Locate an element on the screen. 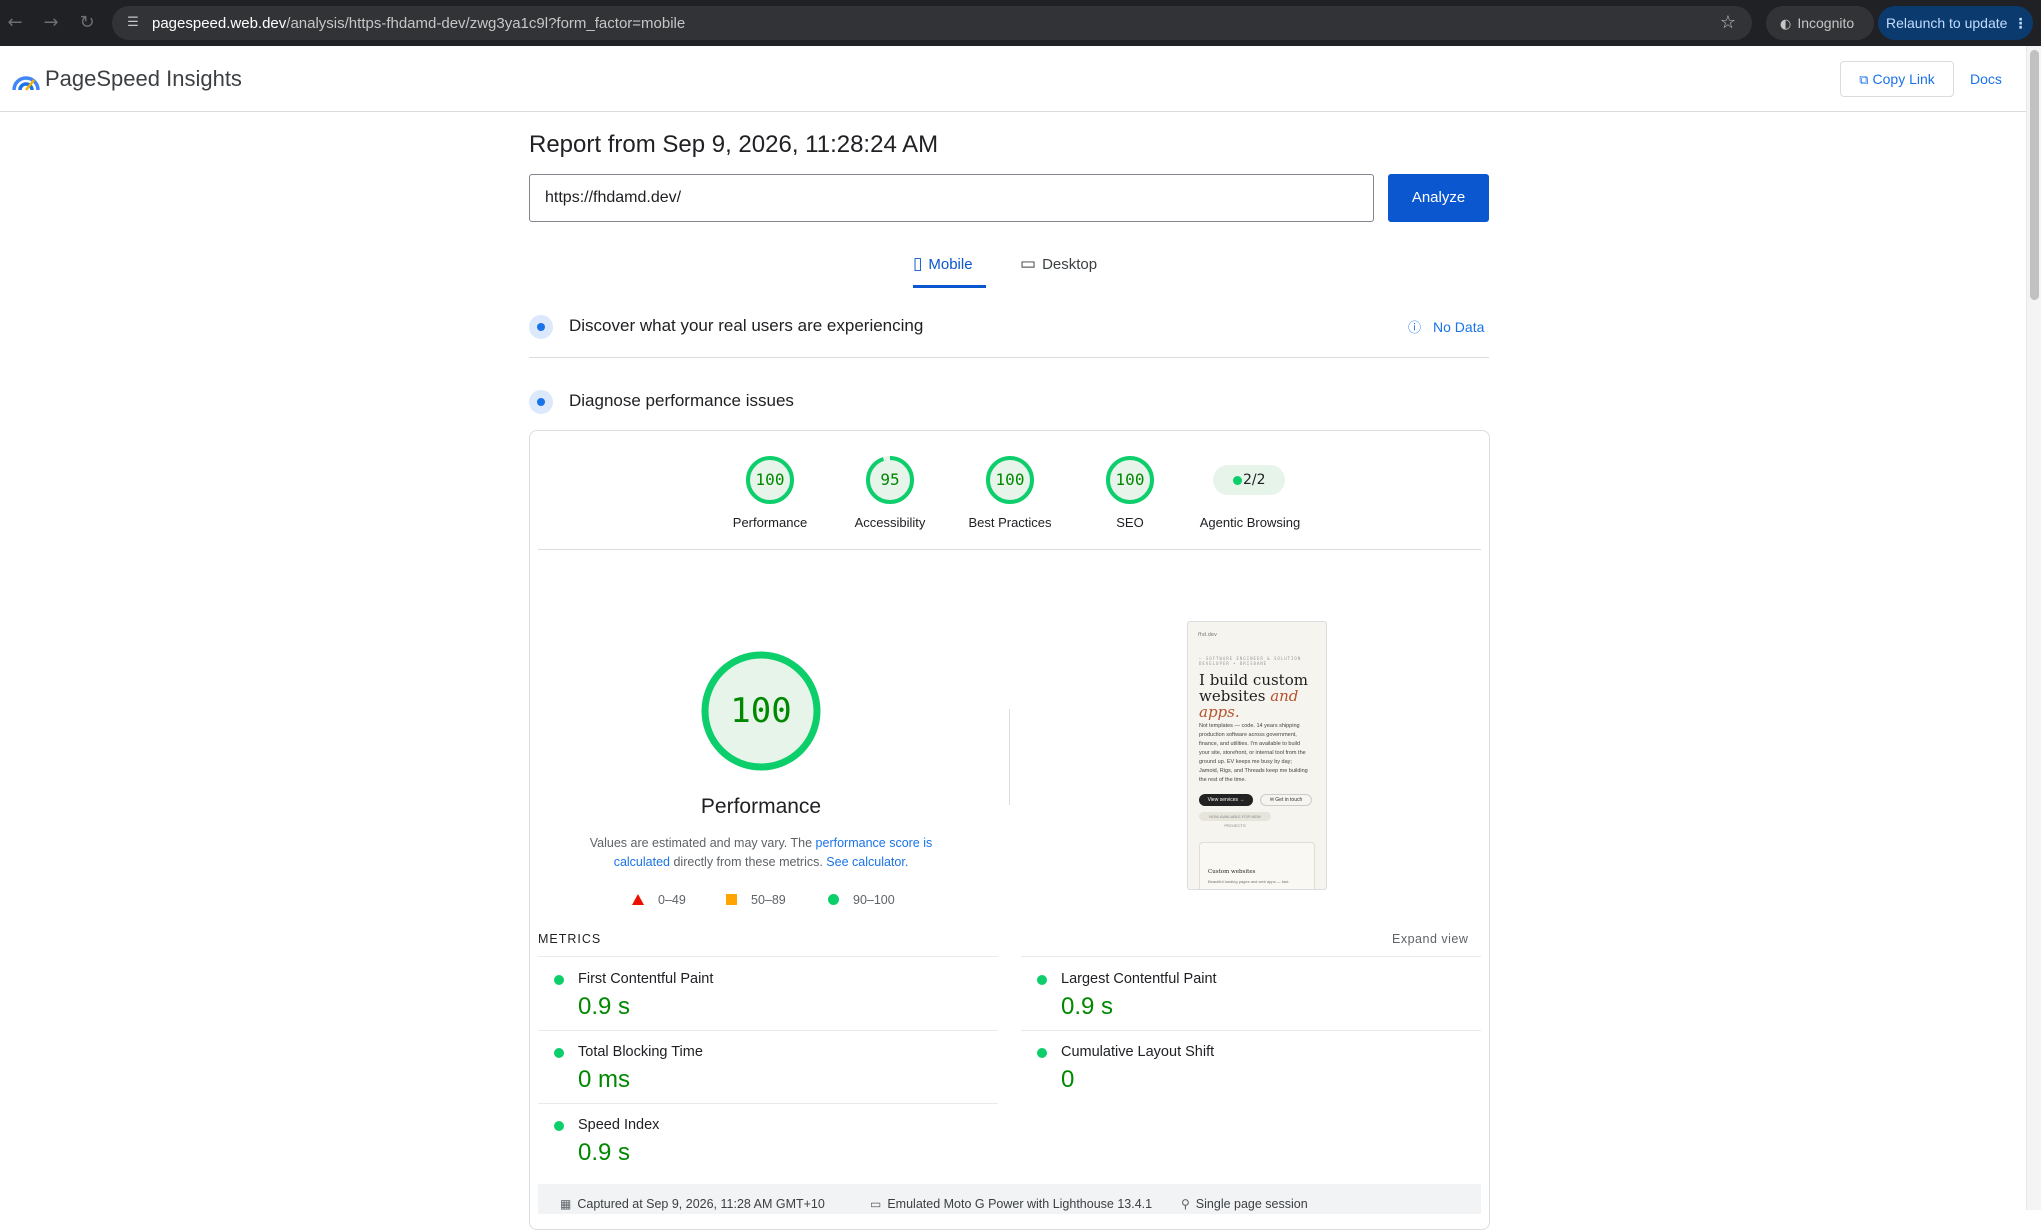 The image size is (2041, 1230). session-icon: ⚲ is located at coordinates (1185, 1204).